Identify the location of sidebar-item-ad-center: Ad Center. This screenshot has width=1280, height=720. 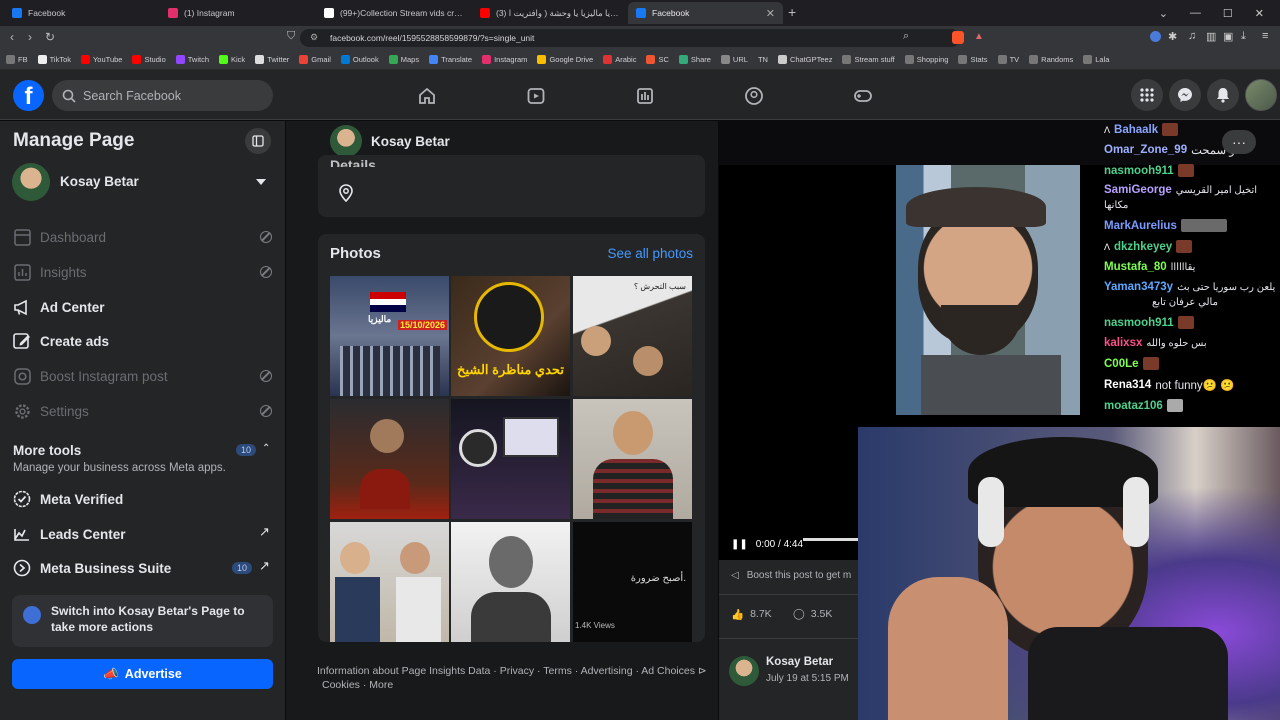
(58, 307).